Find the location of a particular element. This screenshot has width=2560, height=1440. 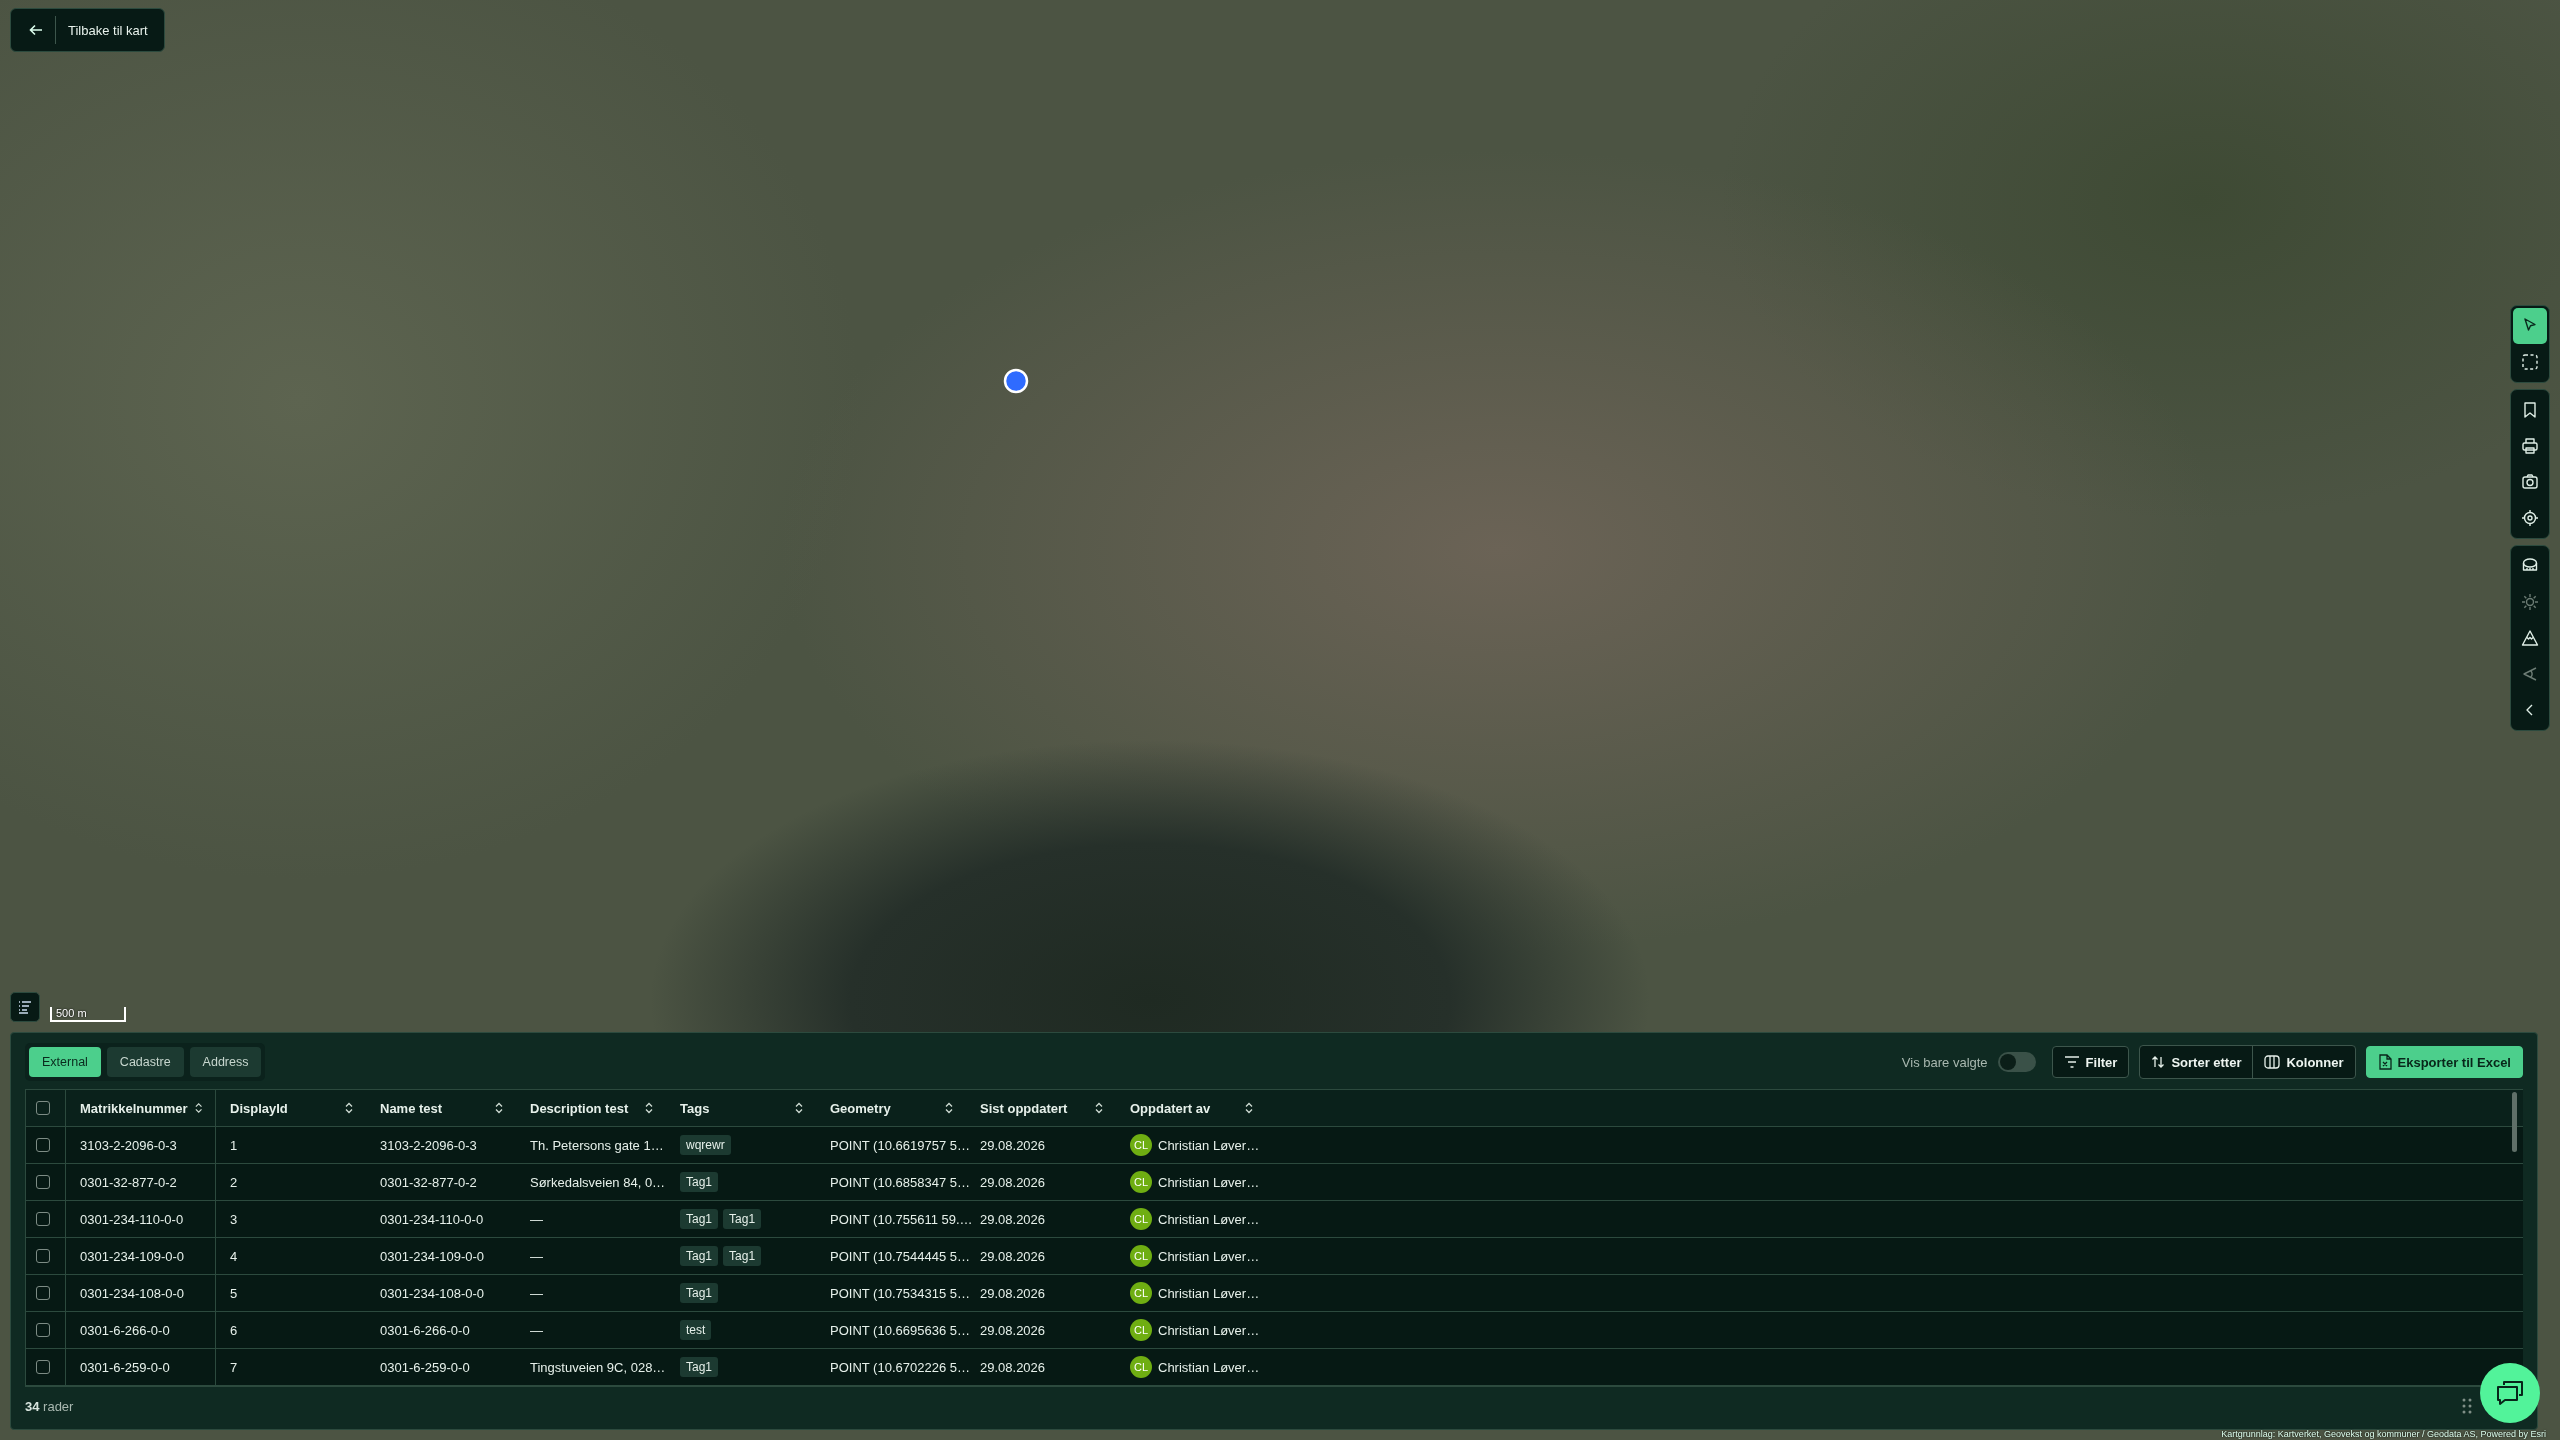

toggle-label: Vis bare valgte is located at coordinates (1944, 1062).